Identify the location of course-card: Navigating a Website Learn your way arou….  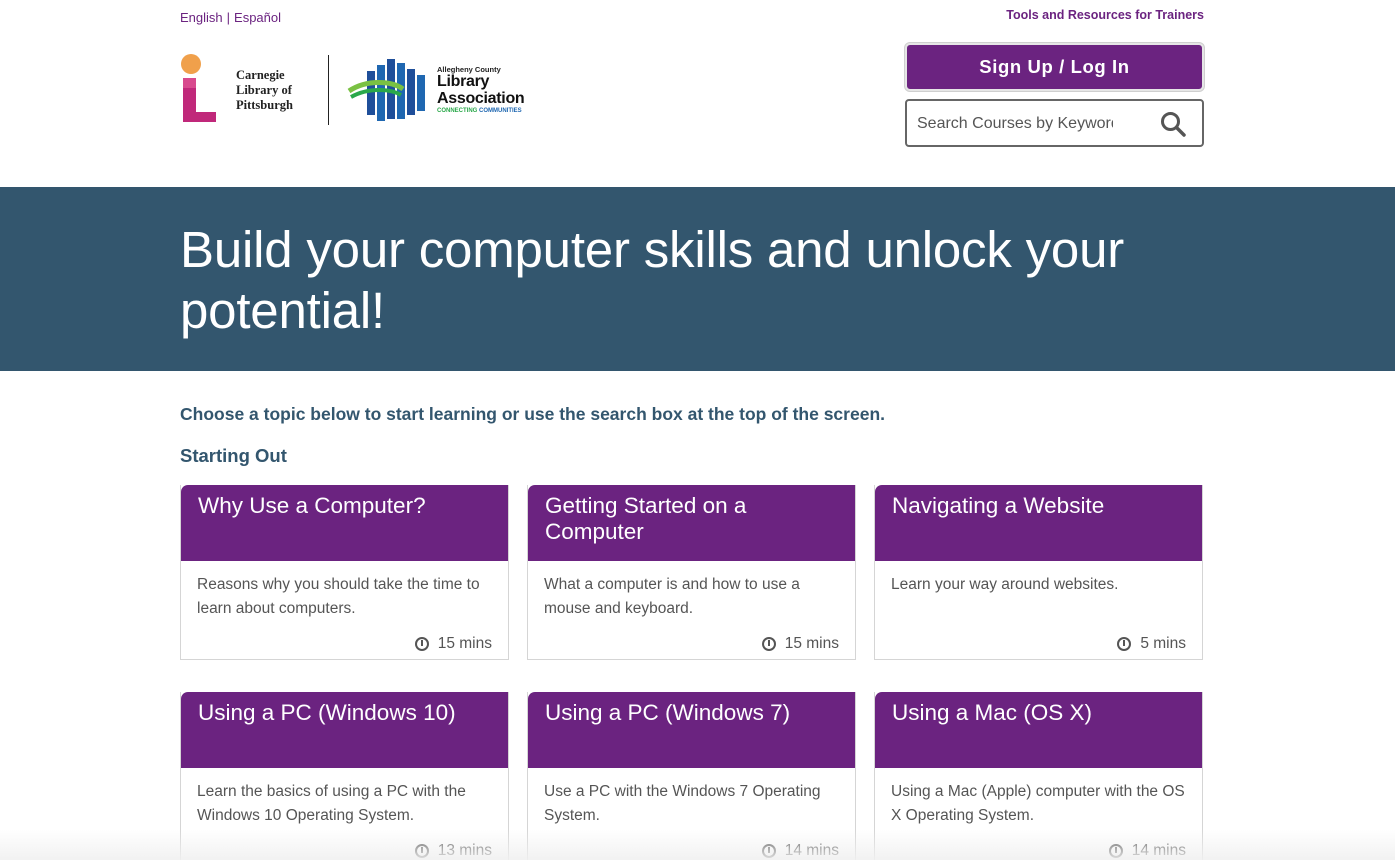
(1038, 572).